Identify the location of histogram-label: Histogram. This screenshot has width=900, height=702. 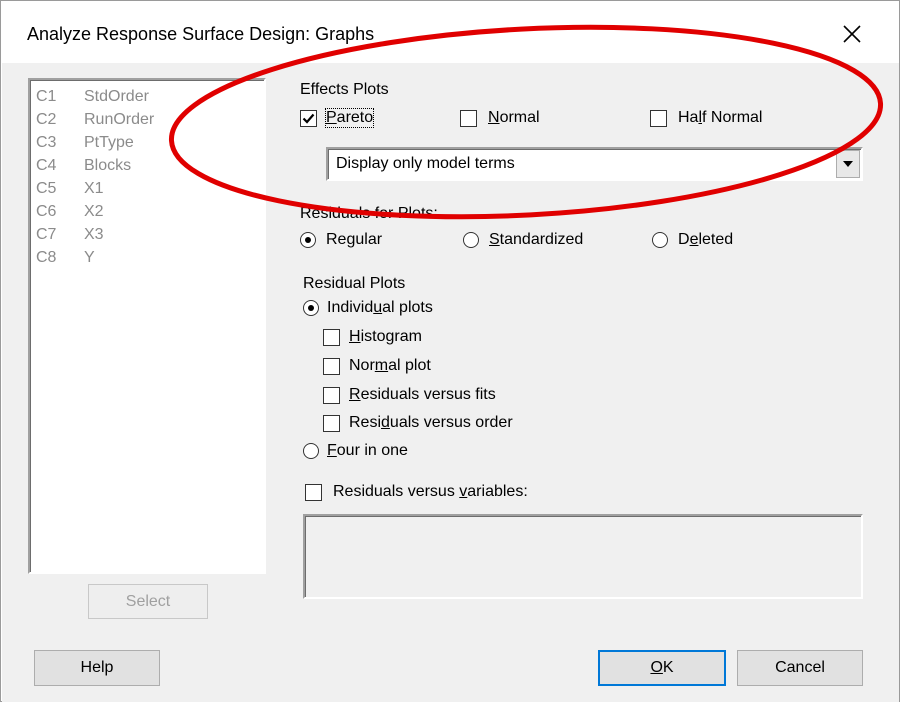
(385, 337).